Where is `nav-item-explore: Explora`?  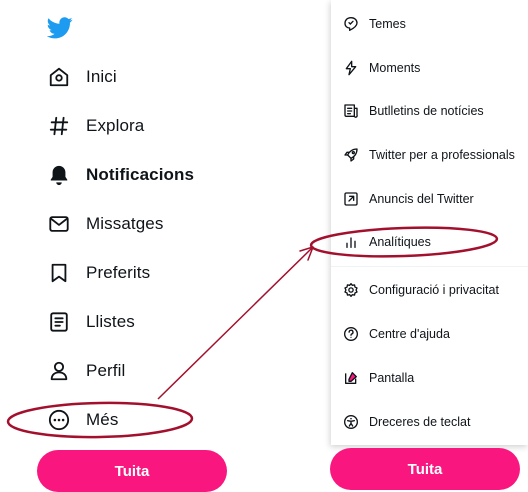
nav-item-explore: Explora is located at coordinates (95, 126).